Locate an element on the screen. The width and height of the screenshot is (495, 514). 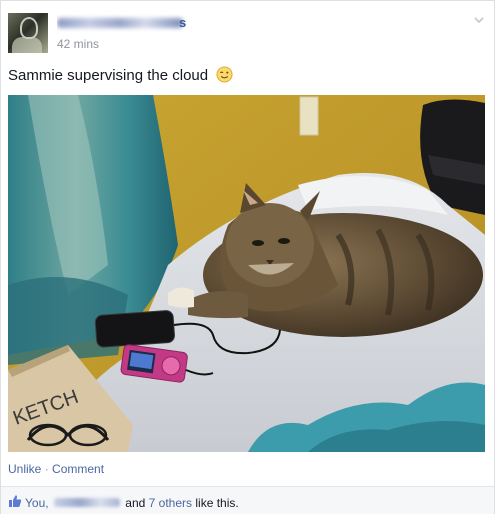
likes-summary-text: You, and 7 others like this. is located at coordinates (132, 503).